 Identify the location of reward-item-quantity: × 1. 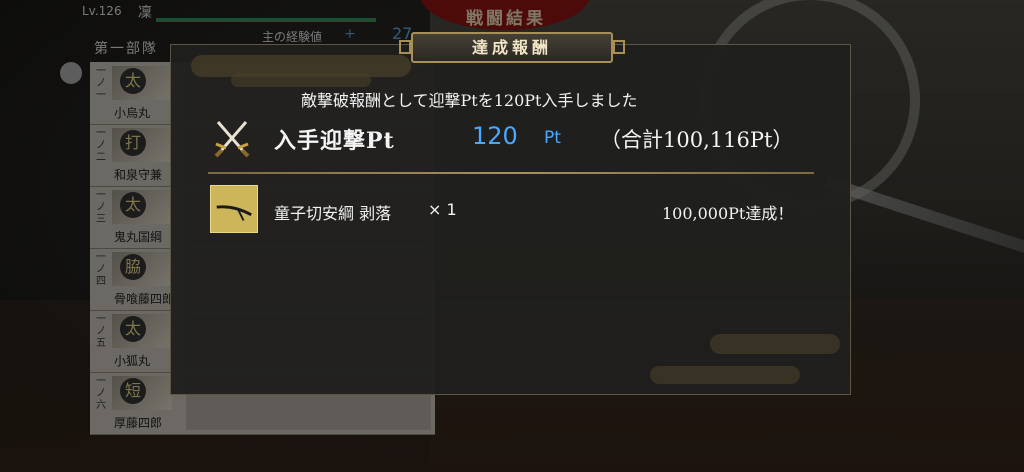
(442, 209).